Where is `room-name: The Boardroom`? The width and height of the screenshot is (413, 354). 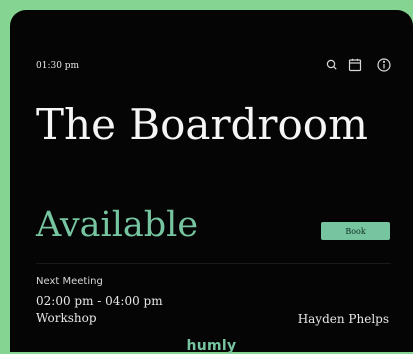 room-name: The Boardroom is located at coordinates (202, 124).